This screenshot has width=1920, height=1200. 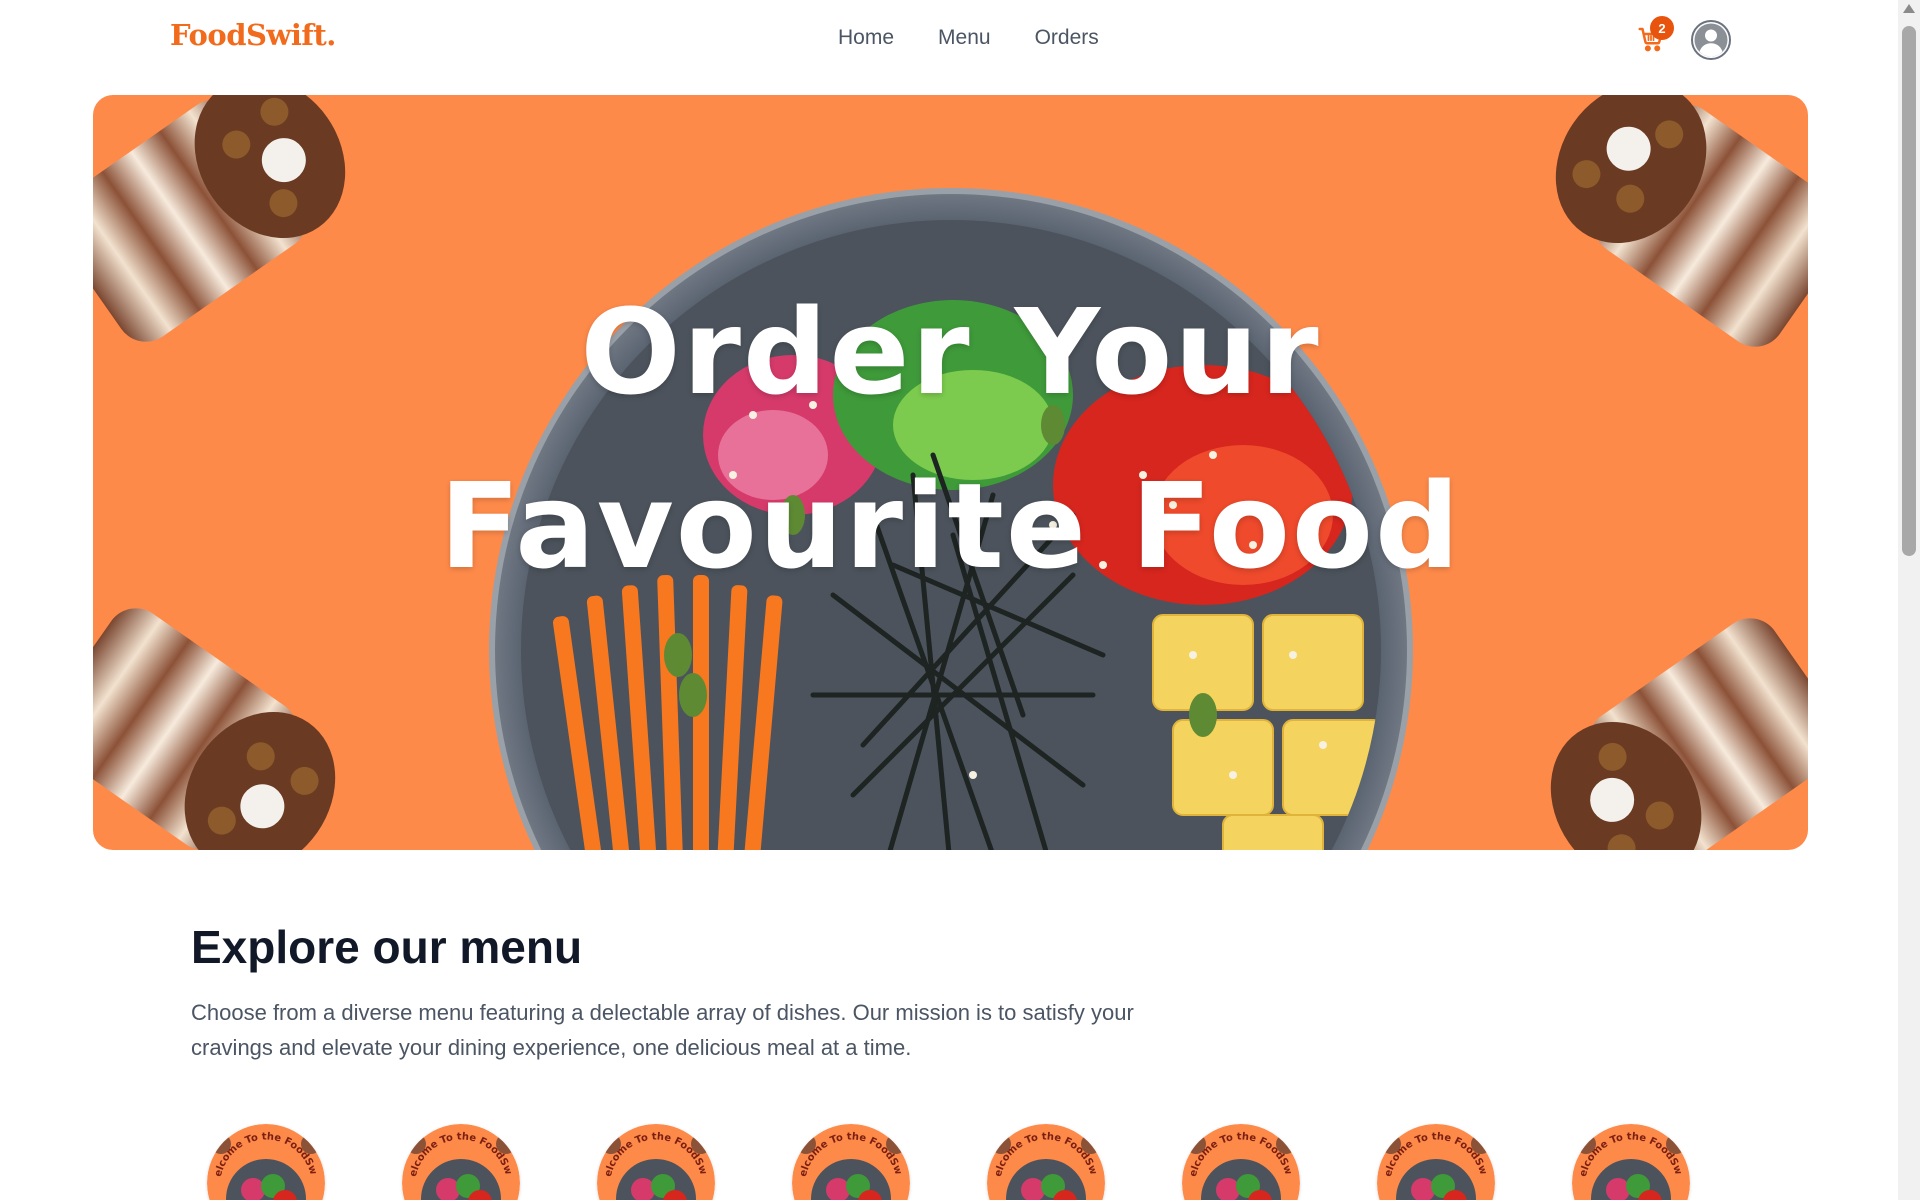 I want to click on hero-title-line-2: Favourite Food, so click(x=950, y=526).